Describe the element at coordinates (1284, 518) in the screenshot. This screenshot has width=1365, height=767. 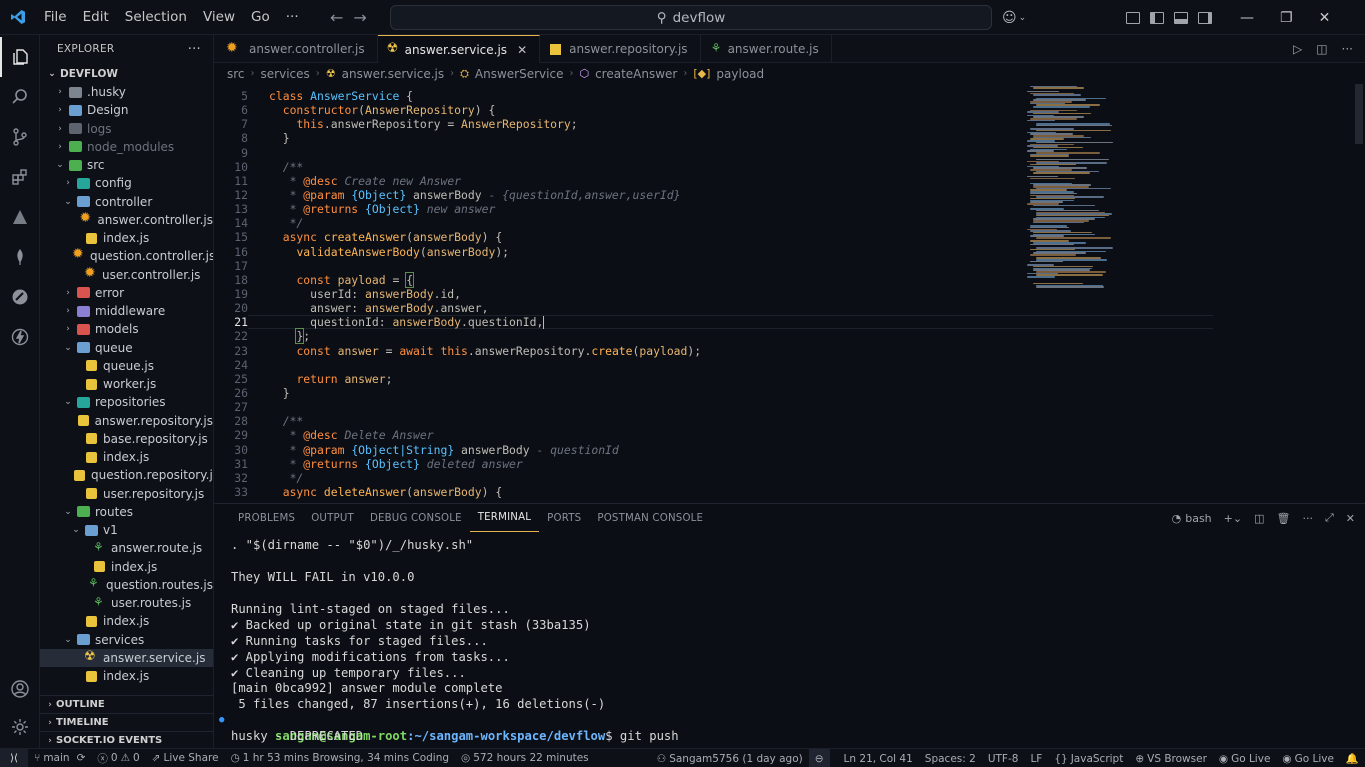
I see `trash-icon: 🗑` at that location.